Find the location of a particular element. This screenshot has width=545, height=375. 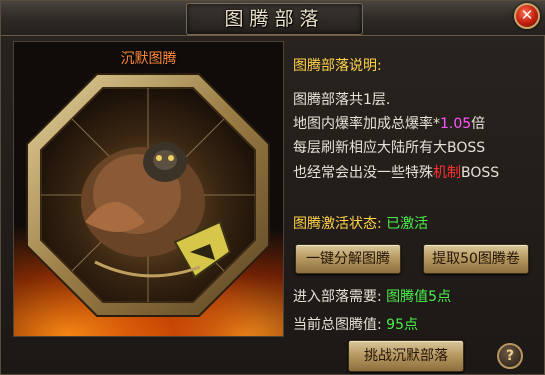

entry-requirement: 进入部落需要: 图腾值5点 is located at coordinates (372, 296).